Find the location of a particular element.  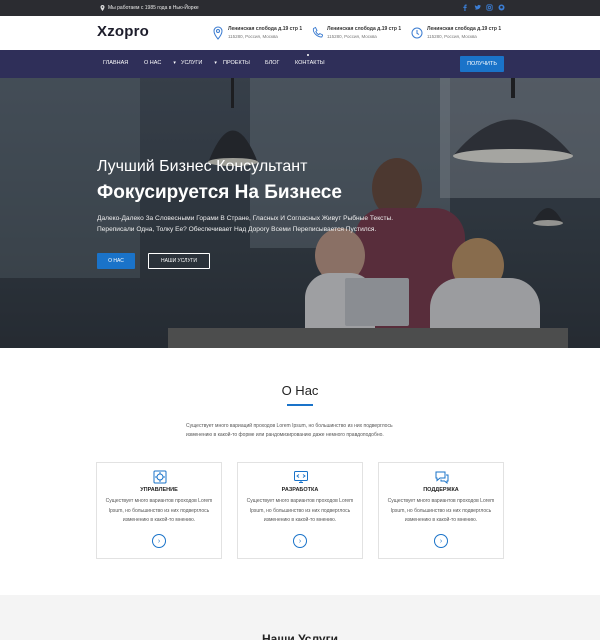

nav-item-blog: Блог is located at coordinates (272, 63).